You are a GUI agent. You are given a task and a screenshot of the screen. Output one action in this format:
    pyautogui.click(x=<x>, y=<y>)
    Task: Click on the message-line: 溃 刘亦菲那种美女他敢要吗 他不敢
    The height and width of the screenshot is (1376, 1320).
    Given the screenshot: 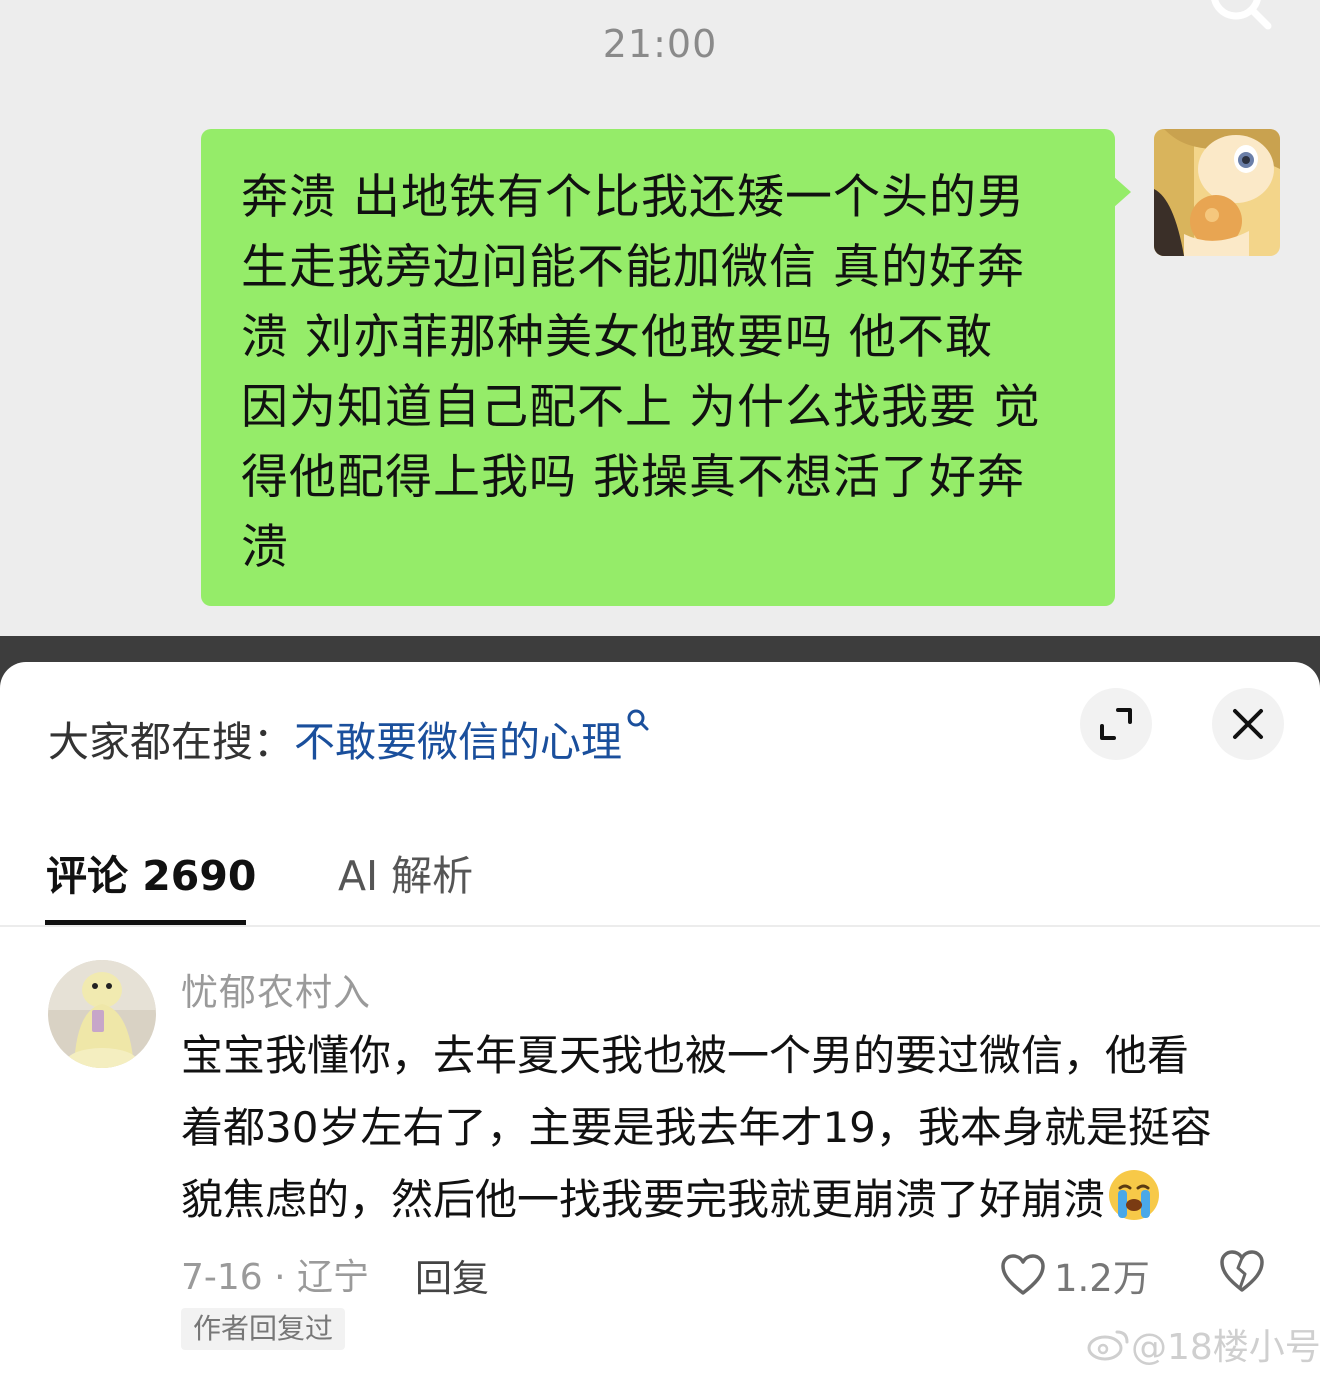 What is the action you would take?
    pyautogui.click(x=617, y=337)
    